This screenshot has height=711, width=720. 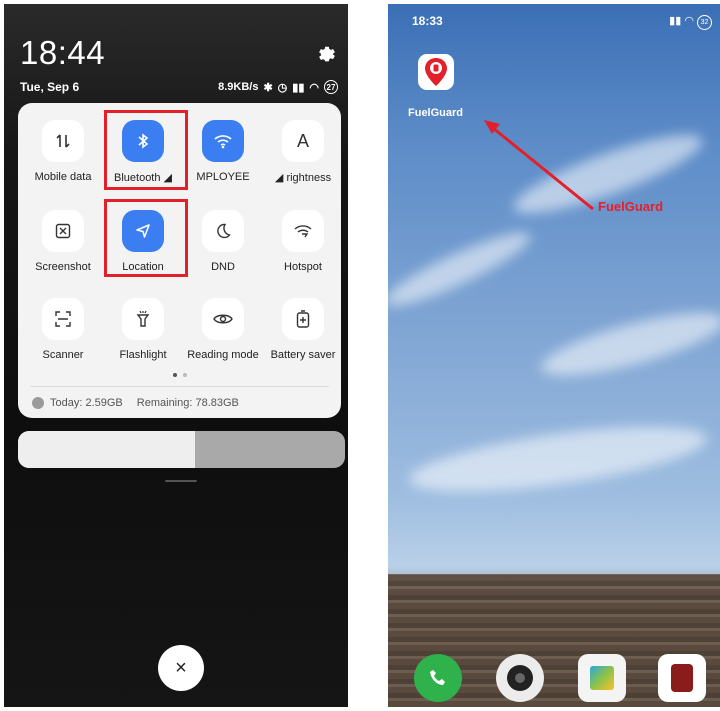 What do you see at coordinates (146, 150) in the screenshot?
I see `highlight-box-bluetooth` at bounding box center [146, 150].